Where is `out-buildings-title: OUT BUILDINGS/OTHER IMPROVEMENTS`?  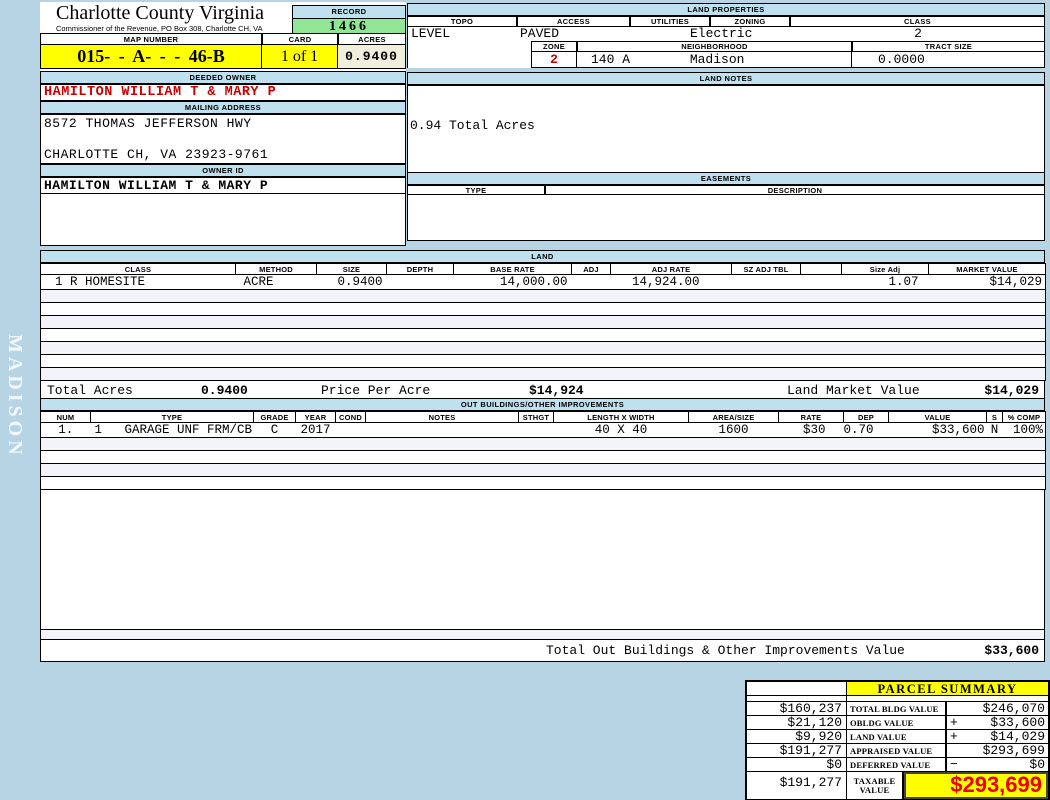 out-buildings-title: OUT BUILDINGS/OTHER IMPROVEMENTS is located at coordinates (542, 404).